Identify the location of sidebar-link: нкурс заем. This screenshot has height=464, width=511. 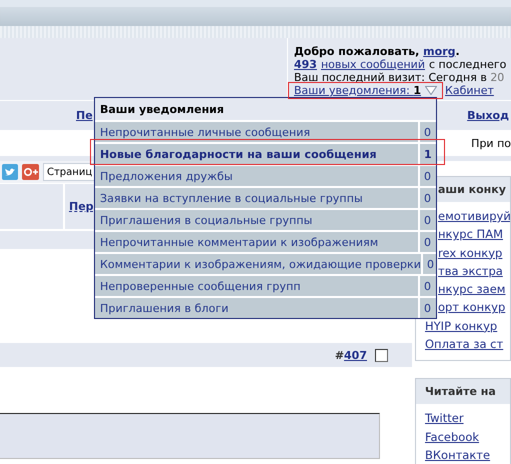
(472, 289).